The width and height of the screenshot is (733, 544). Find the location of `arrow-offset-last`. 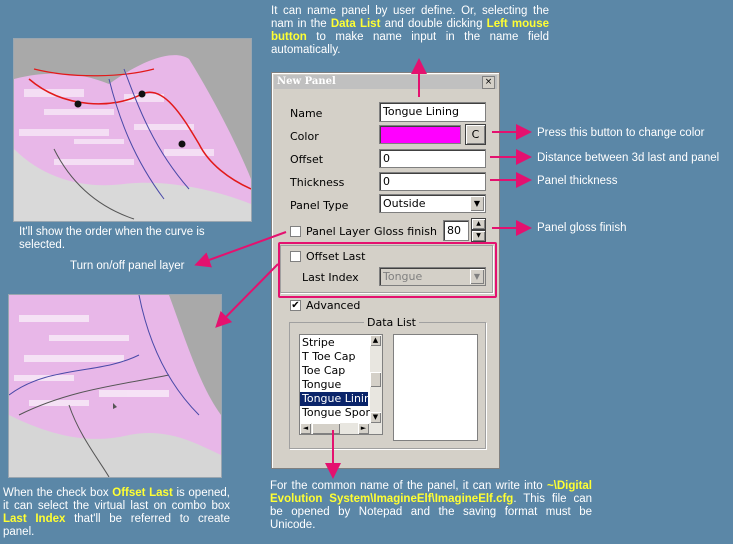

arrow-offset-last is located at coordinates (247, 295).